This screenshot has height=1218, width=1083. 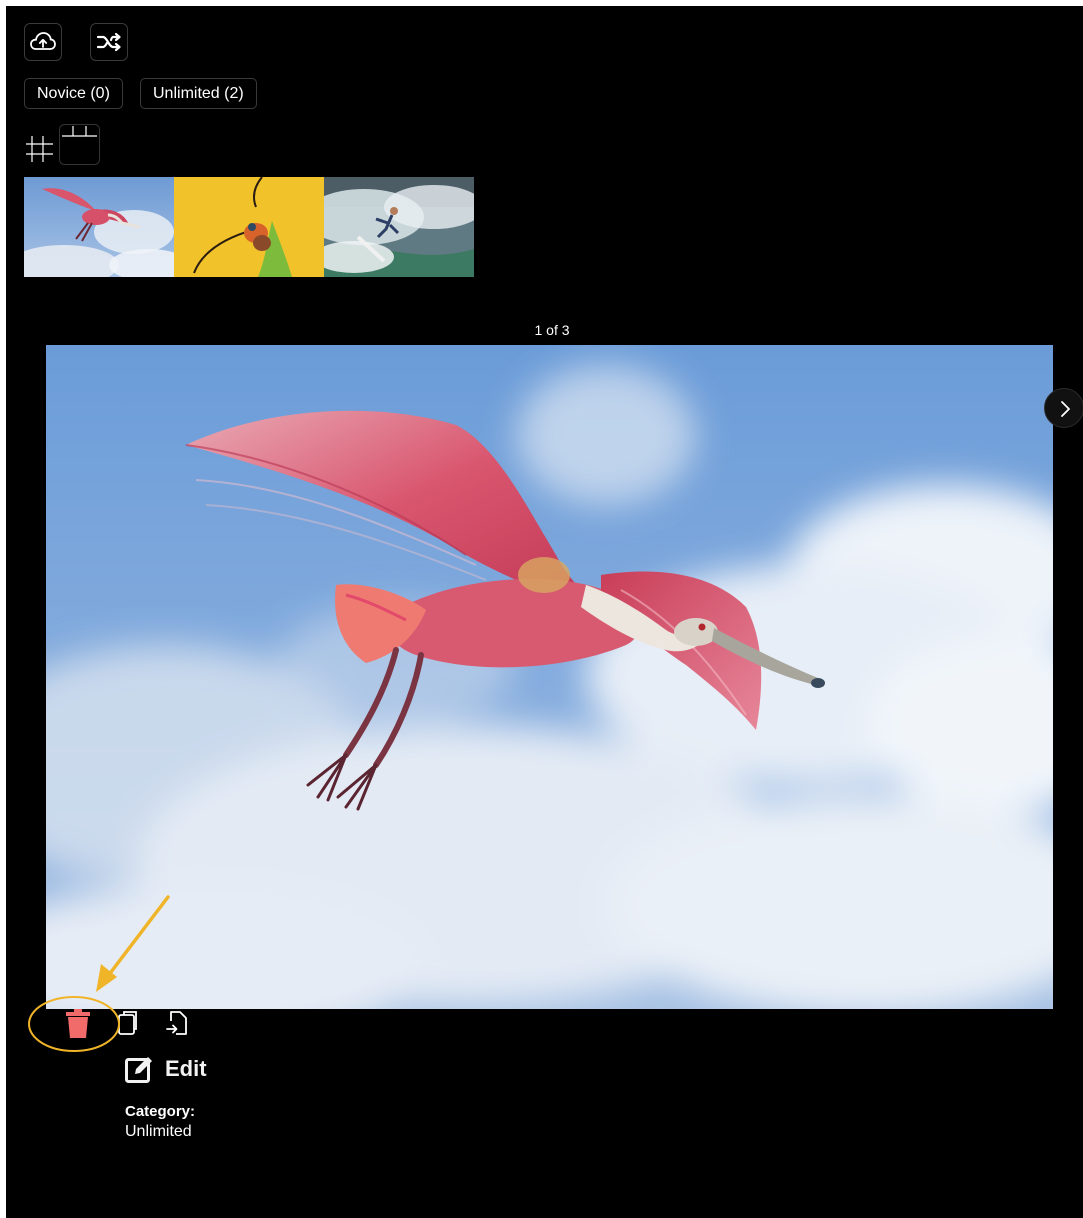 I want to click on copy-button, so click(x=128, y=1025).